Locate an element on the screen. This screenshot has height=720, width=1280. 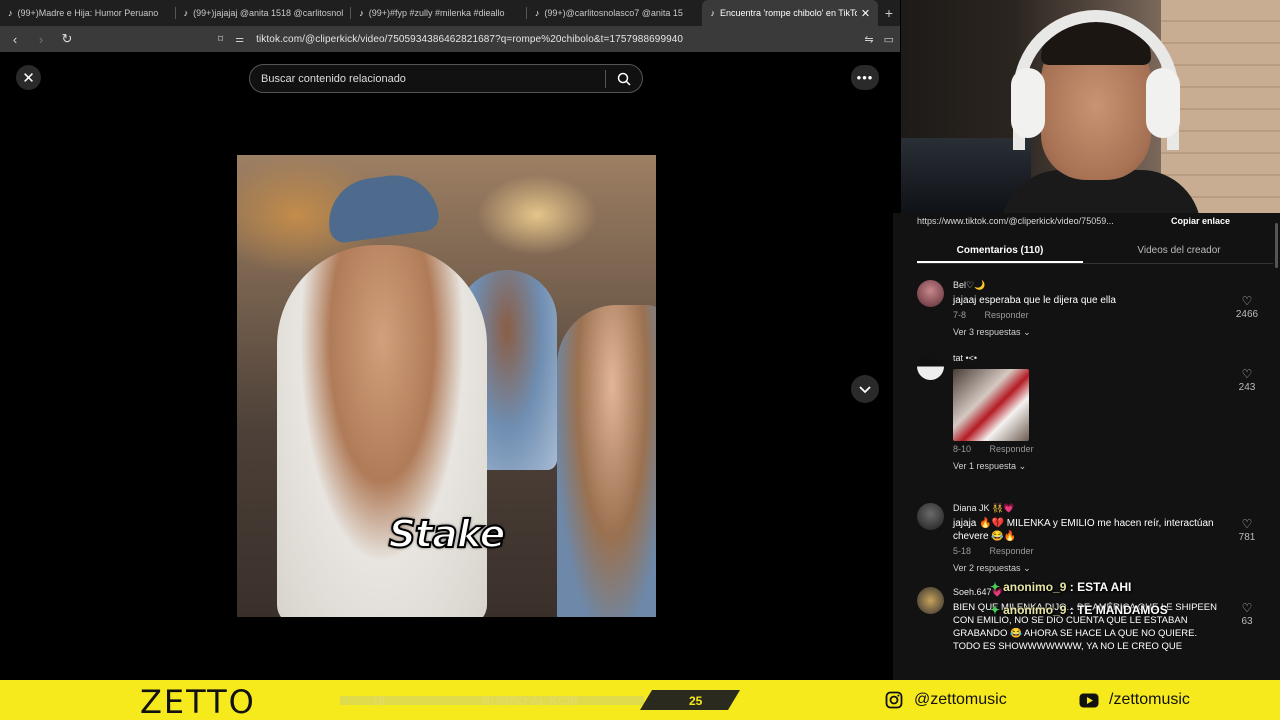
close-icon: ✕ is located at coordinates (28, 78).